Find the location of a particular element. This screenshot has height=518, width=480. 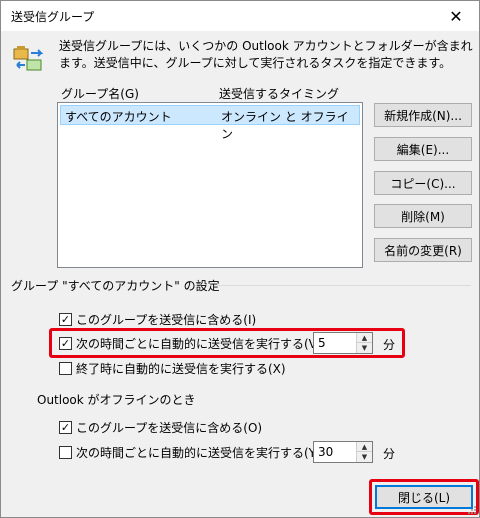

schedule-offline-checkbox: 次の時間ごとに自動的に送受信を実行する(Y) is located at coordinates (190, 452).